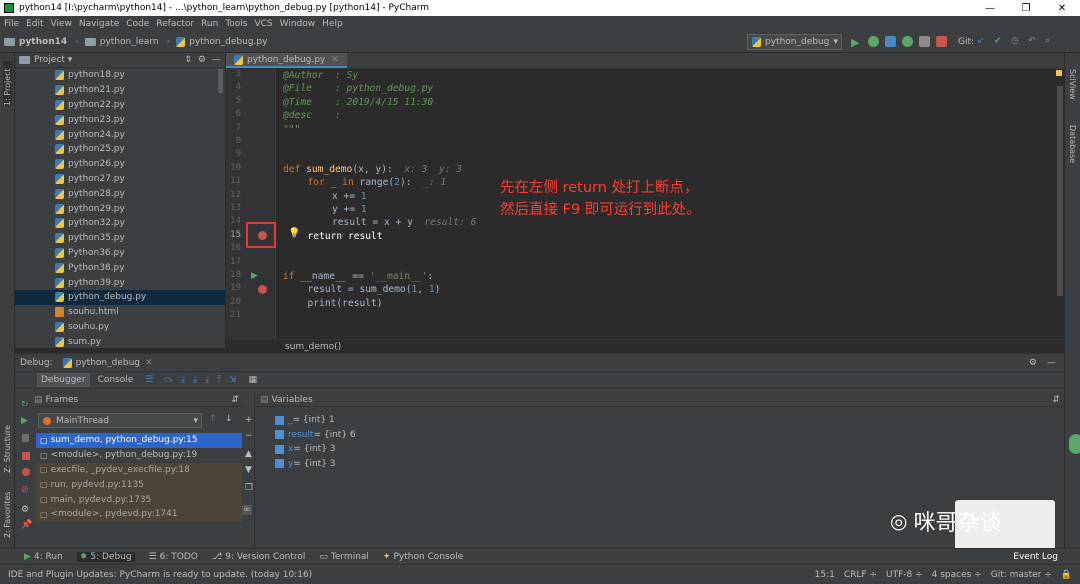 This screenshot has height=584, width=1080. What do you see at coordinates (1059, 73) in the screenshot?
I see `inspection-status-icon` at bounding box center [1059, 73].